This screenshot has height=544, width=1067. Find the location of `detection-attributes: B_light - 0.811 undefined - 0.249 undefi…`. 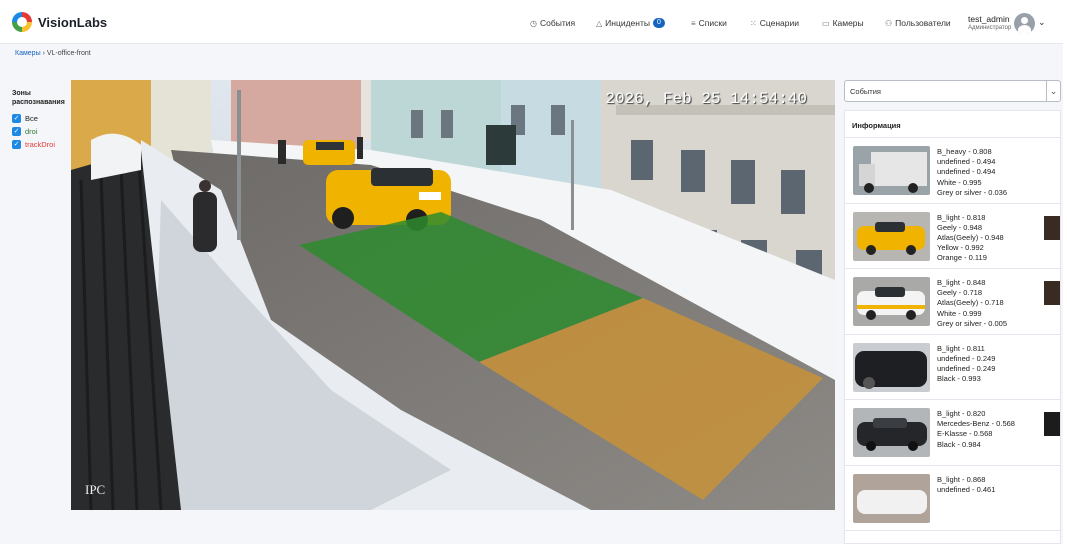

detection-attributes: B_light - 0.811 undefined - 0.249 undefi… is located at coordinates (966, 364).